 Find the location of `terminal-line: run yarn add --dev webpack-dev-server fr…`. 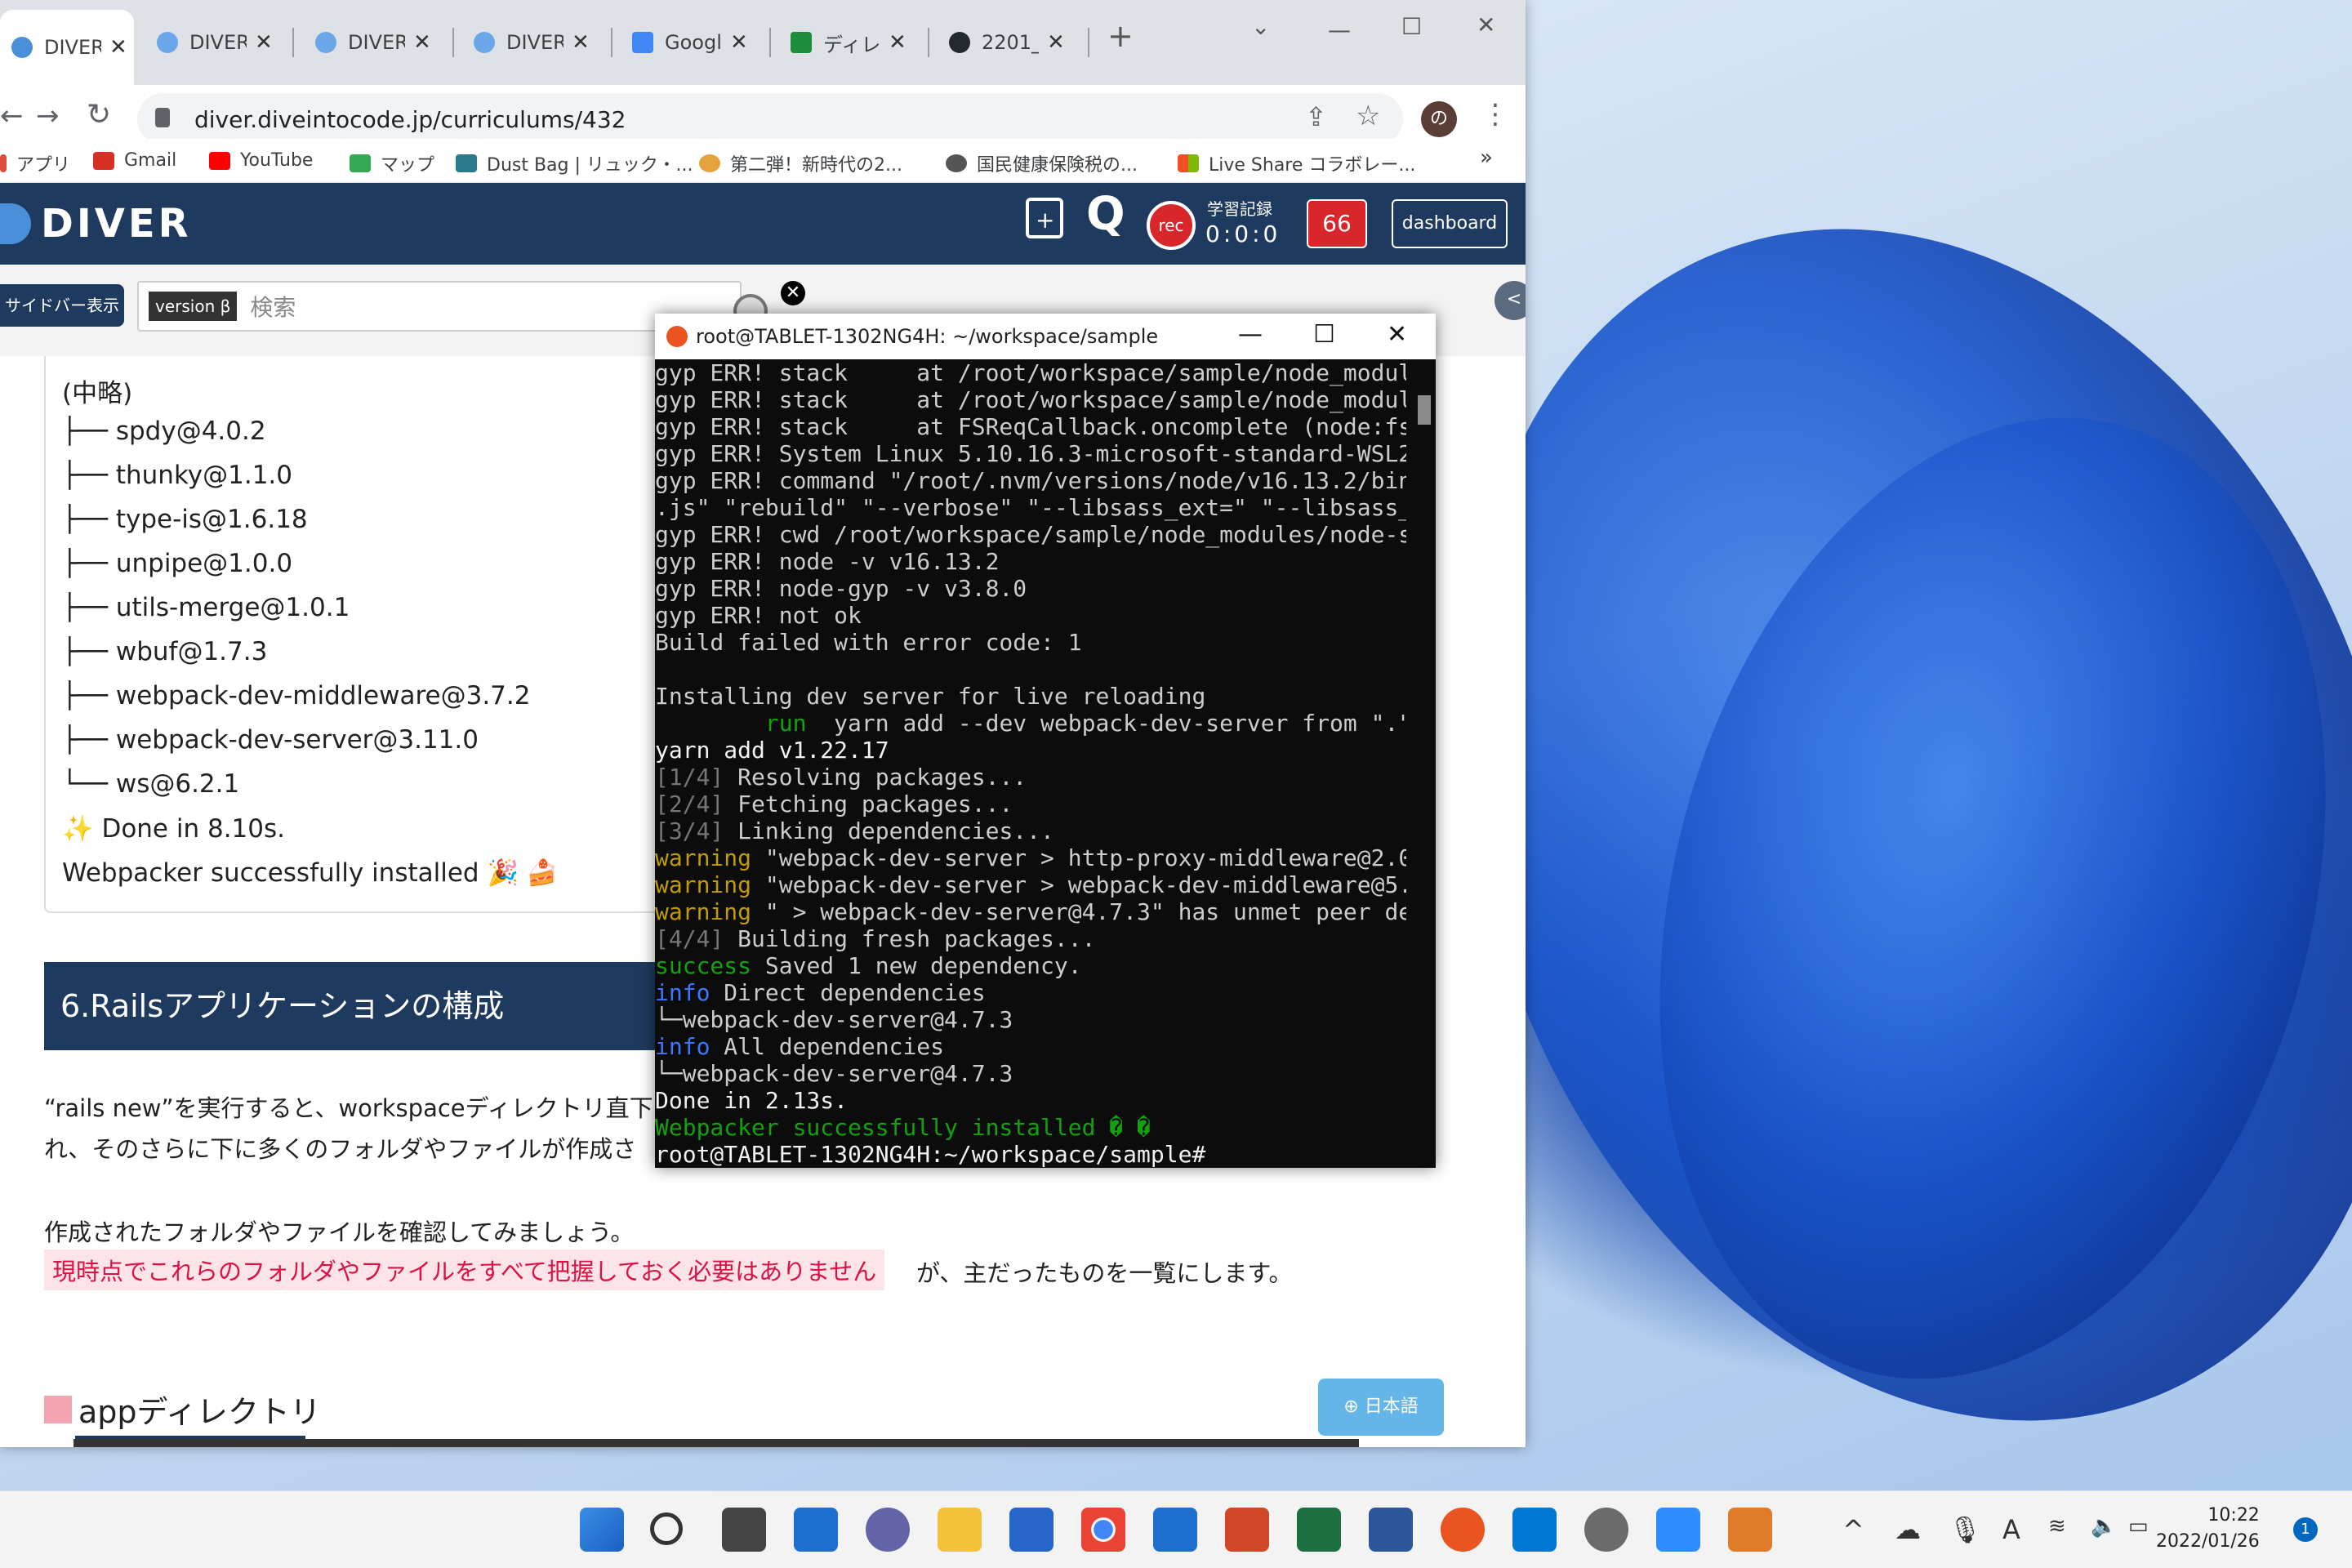

terminal-line: run yarn add --dev webpack-dev-server fr… is located at coordinates (1085, 723).